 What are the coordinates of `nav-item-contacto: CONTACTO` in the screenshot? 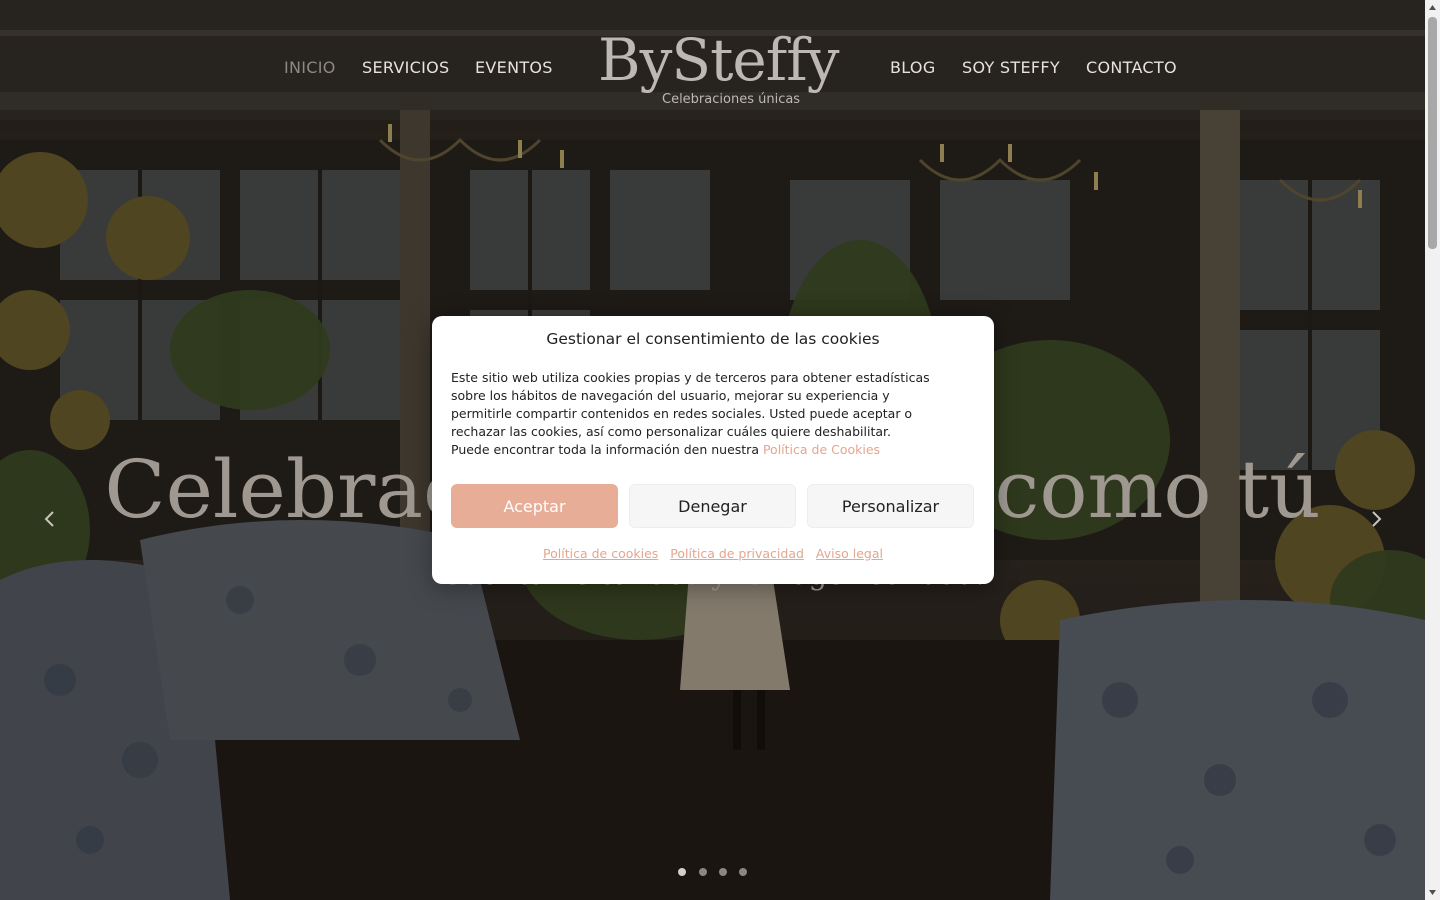 It's located at (1131, 67).